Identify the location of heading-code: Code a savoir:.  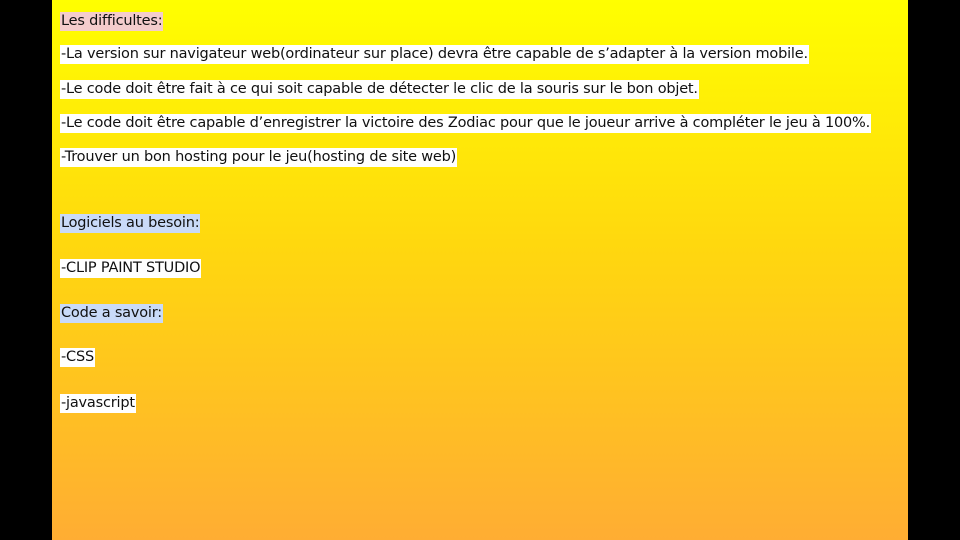
(111, 313).